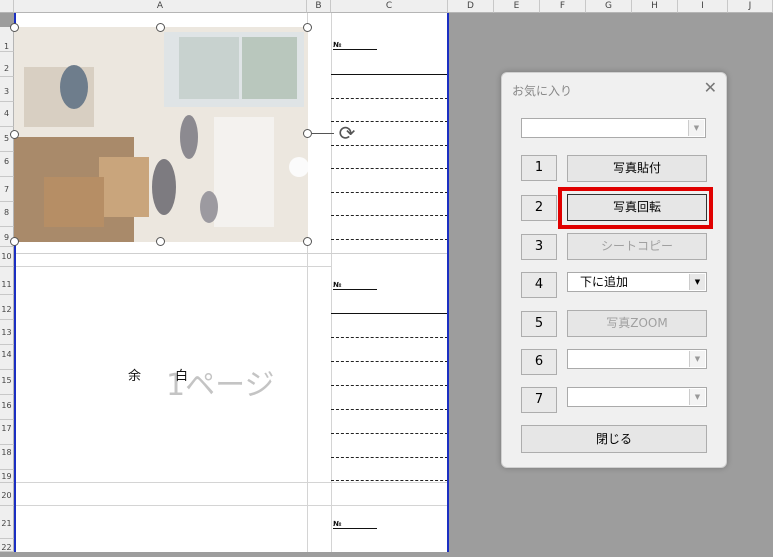 The image size is (773, 557). I want to click on column-header-b: B, so click(319, 6).